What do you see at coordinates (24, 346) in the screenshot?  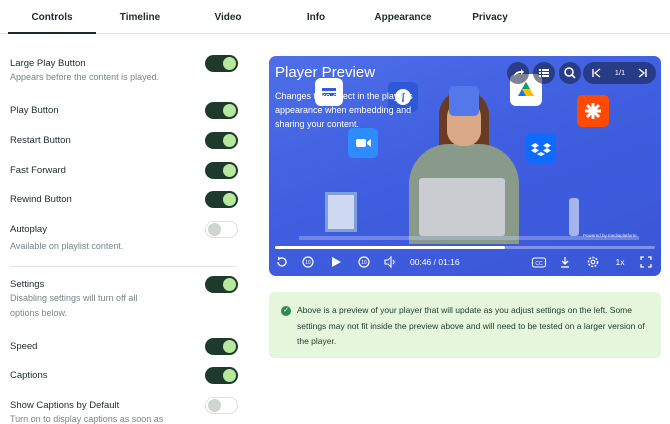 I see `setting-label: Speed` at bounding box center [24, 346].